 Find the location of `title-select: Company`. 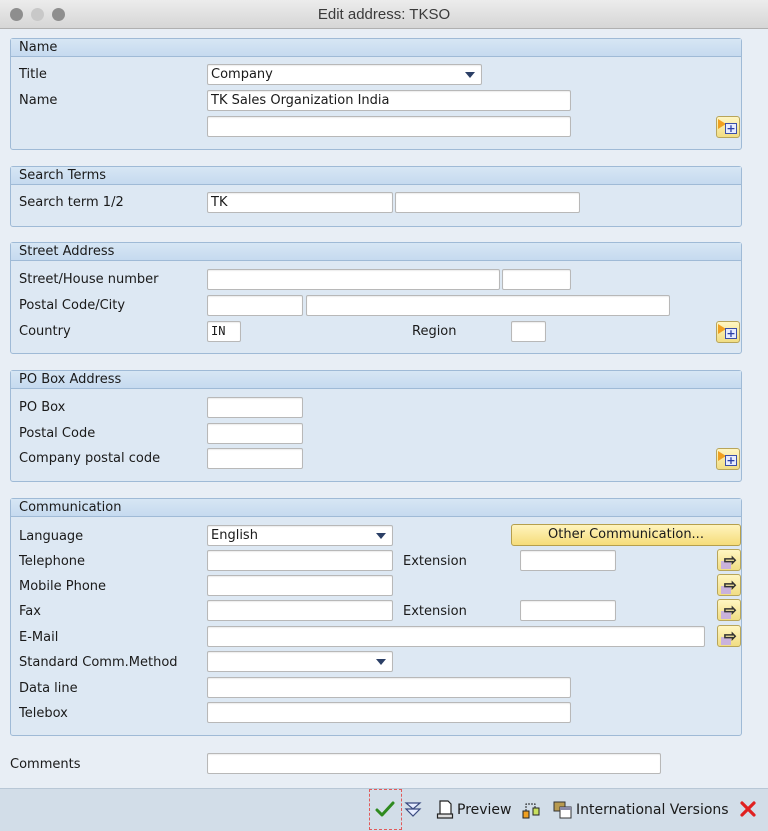

title-select: Company is located at coordinates (344, 74).